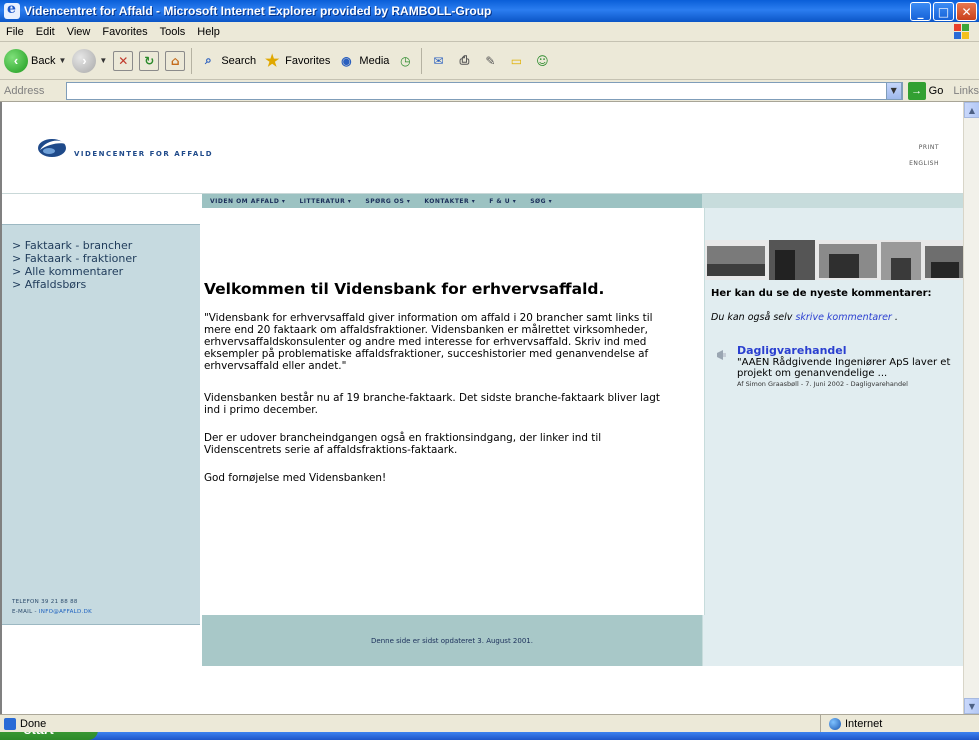 The height and width of the screenshot is (740, 979). What do you see at coordinates (489, 736) in the screenshot?
I see `windows-taskbar: start` at bounding box center [489, 736].